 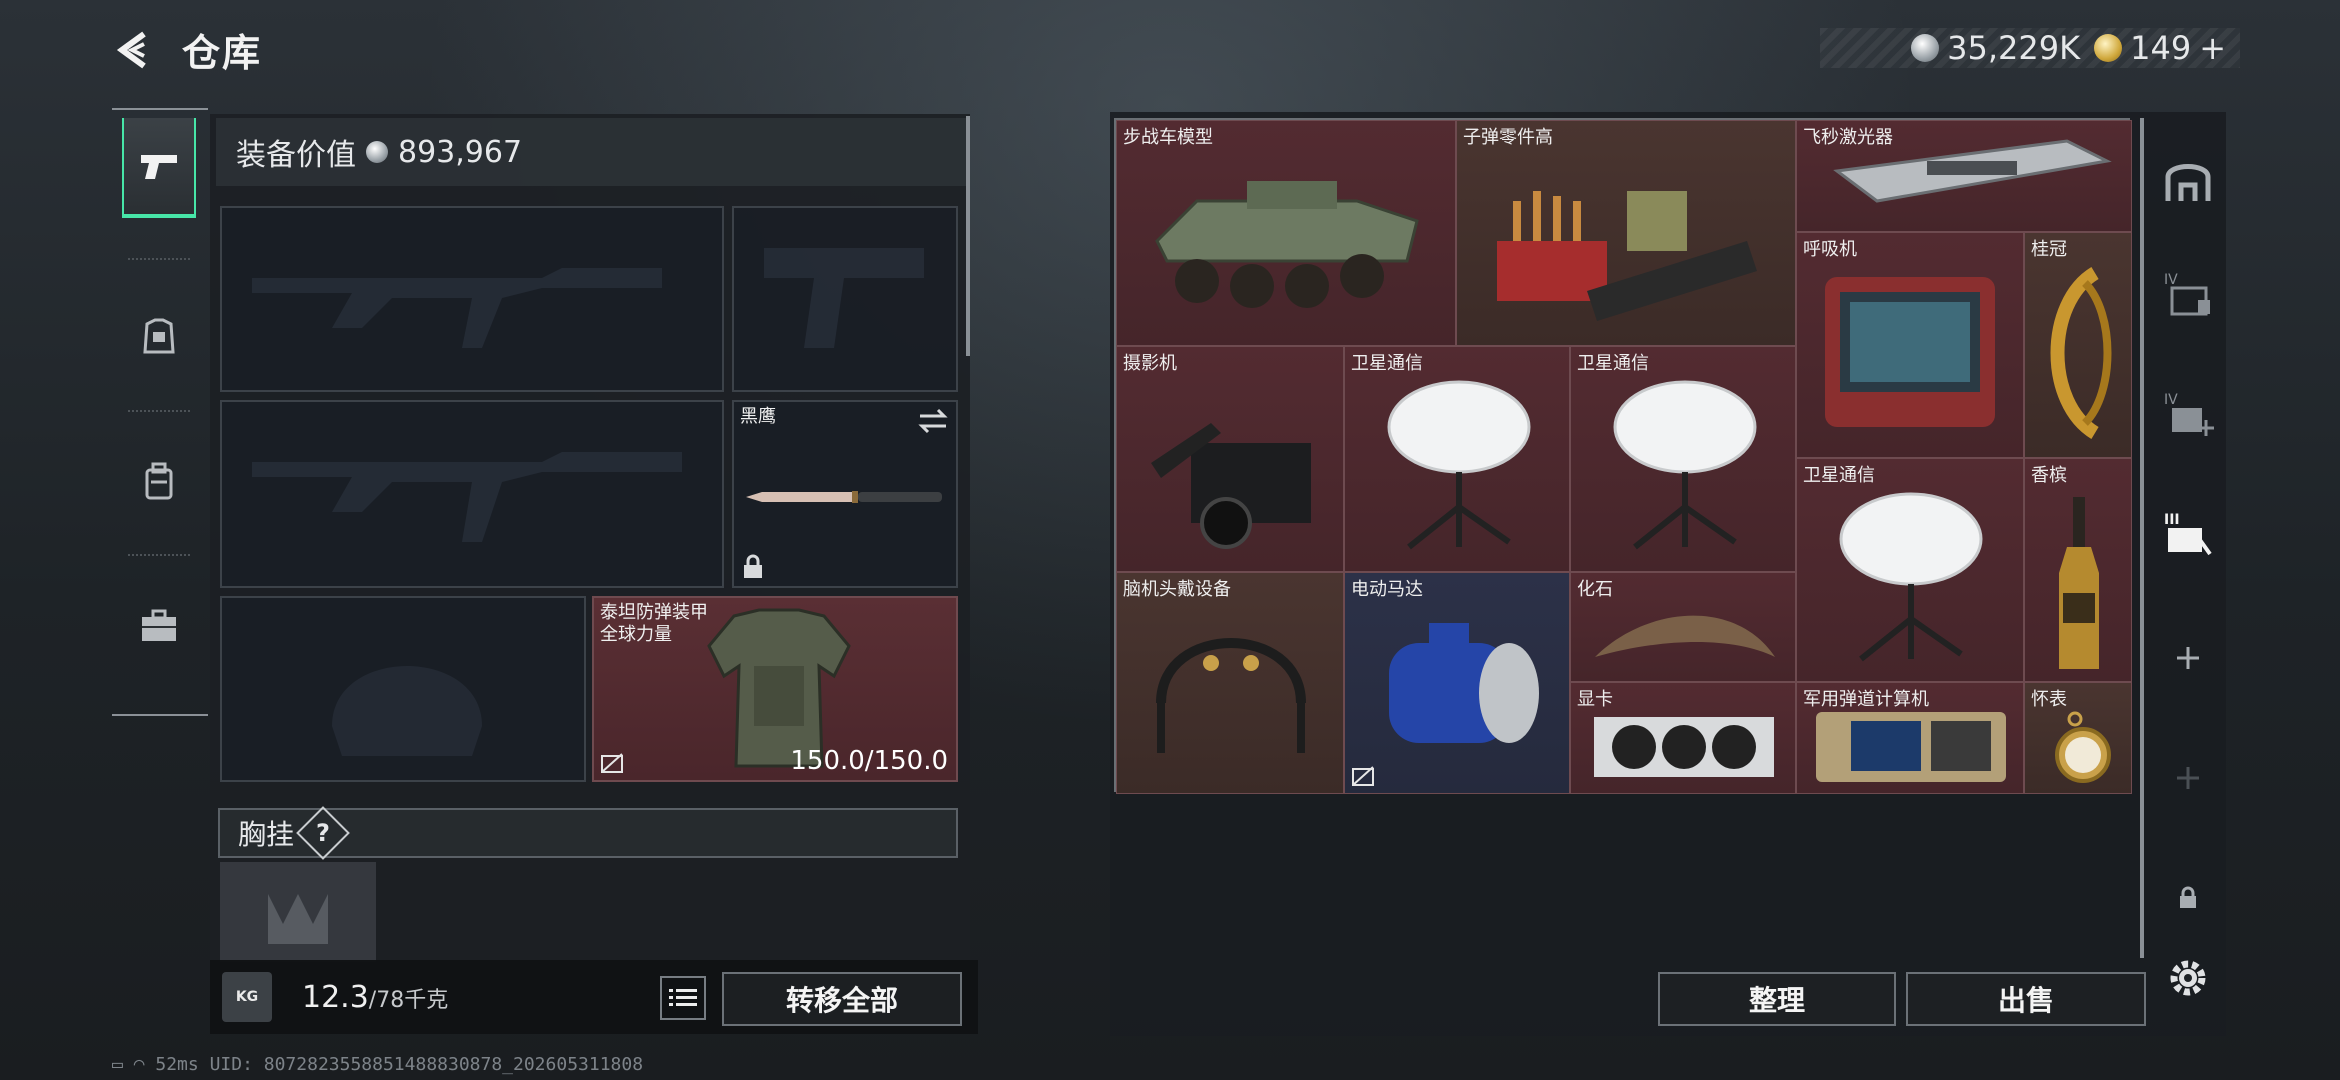 I want to click on storage-item: 化石, so click(x=1683, y=627).